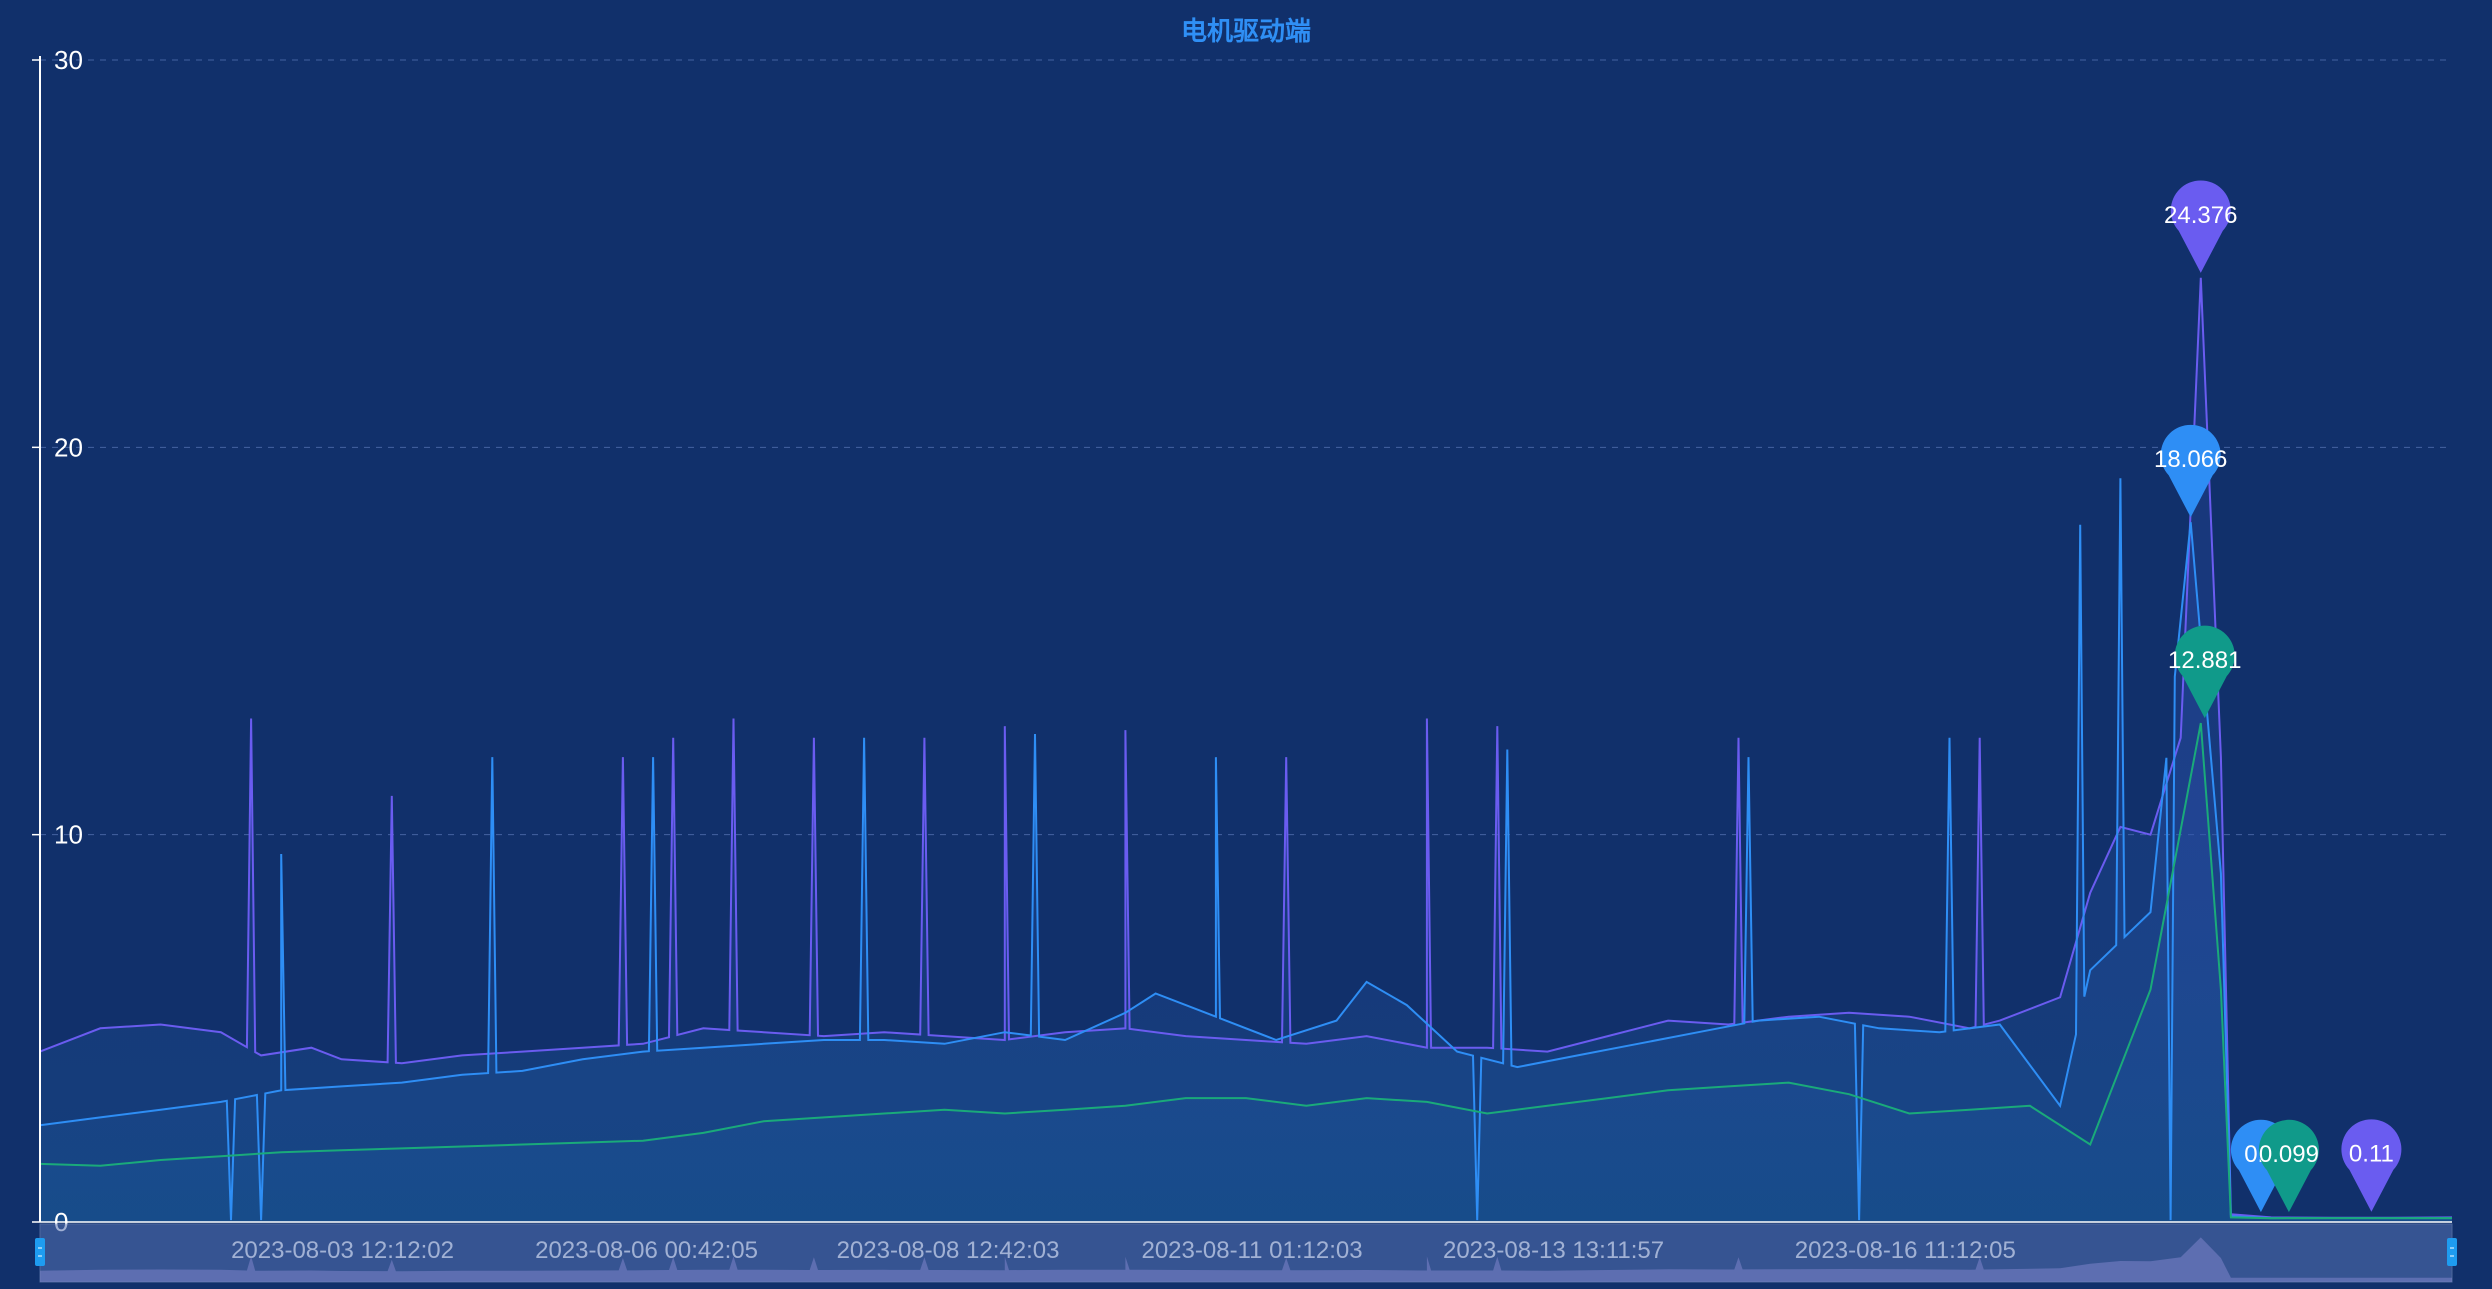 This screenshot has width=2492, height=1289. Describe the element at coordinates (2190, 459) in the screenshot. I see `marker-label: 18.066` at that location.